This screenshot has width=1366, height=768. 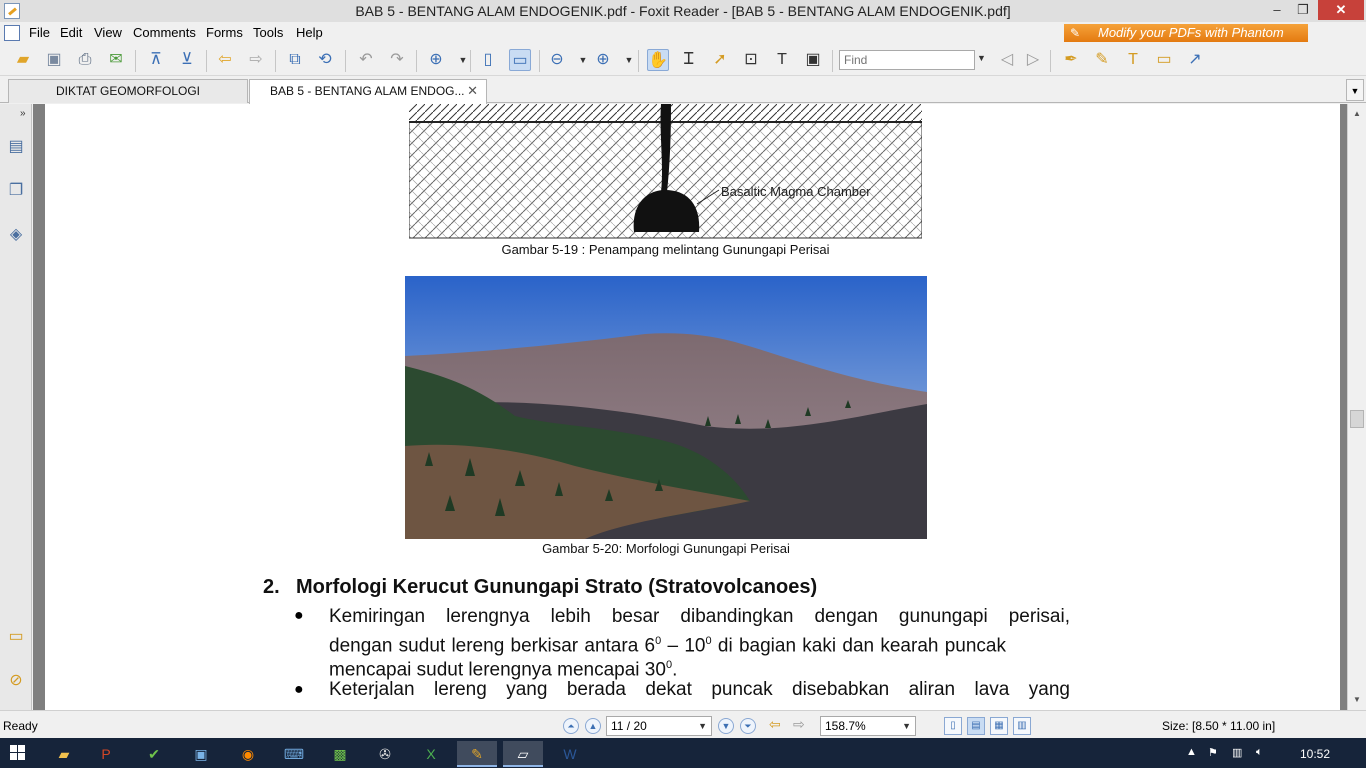 I want to click on menu-help: Help, so click(x=309, y=32).